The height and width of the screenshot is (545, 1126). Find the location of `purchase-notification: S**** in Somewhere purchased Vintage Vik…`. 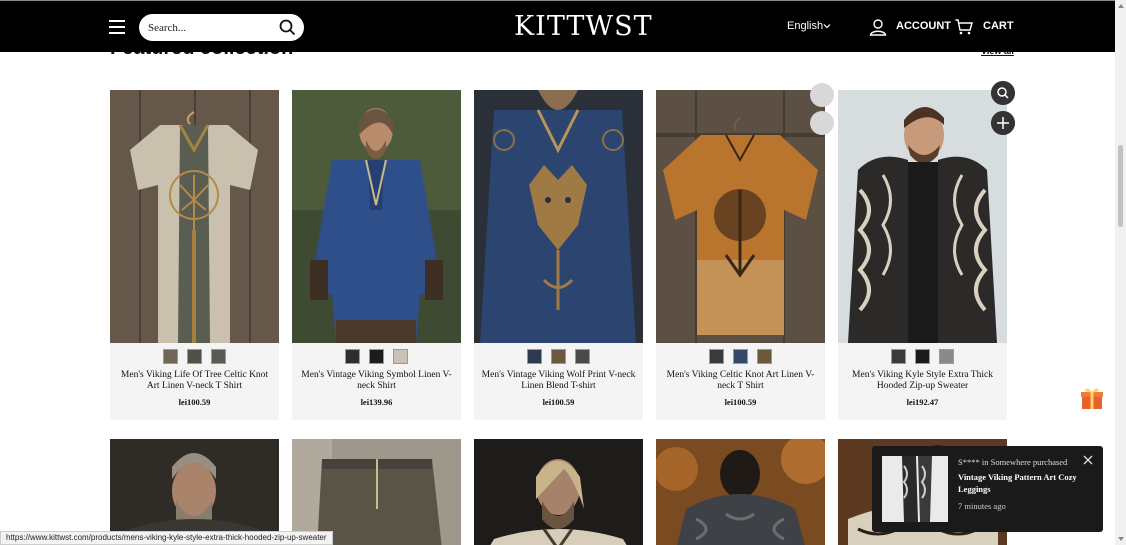

purchase-notification: S**** in Somewhere purchased Vintage Vik… is located at coordinates (987, 489).